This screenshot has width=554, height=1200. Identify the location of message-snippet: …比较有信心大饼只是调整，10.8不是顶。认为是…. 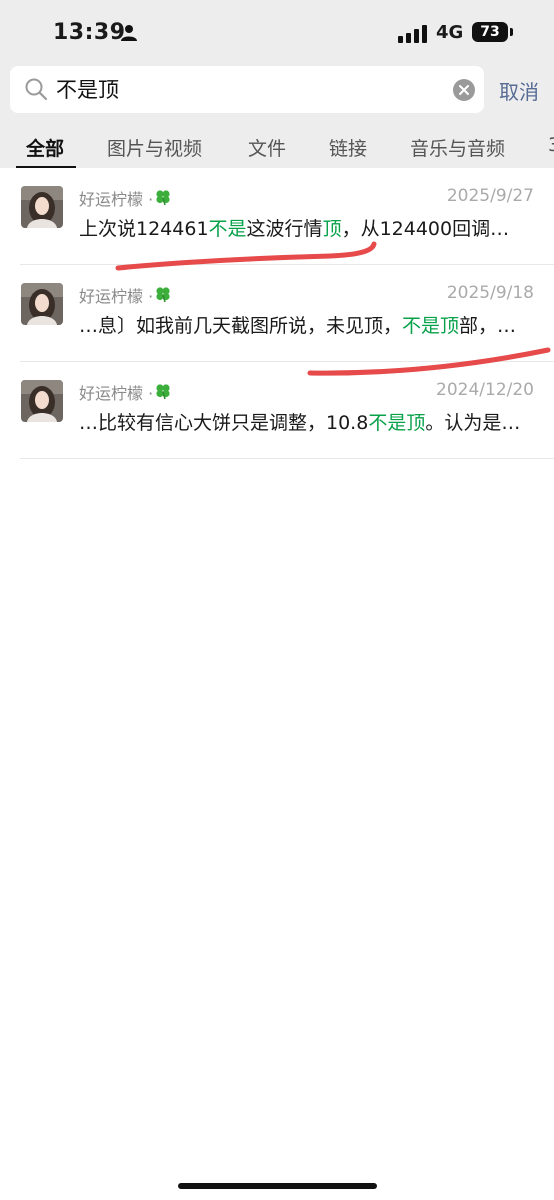
(309, 421).